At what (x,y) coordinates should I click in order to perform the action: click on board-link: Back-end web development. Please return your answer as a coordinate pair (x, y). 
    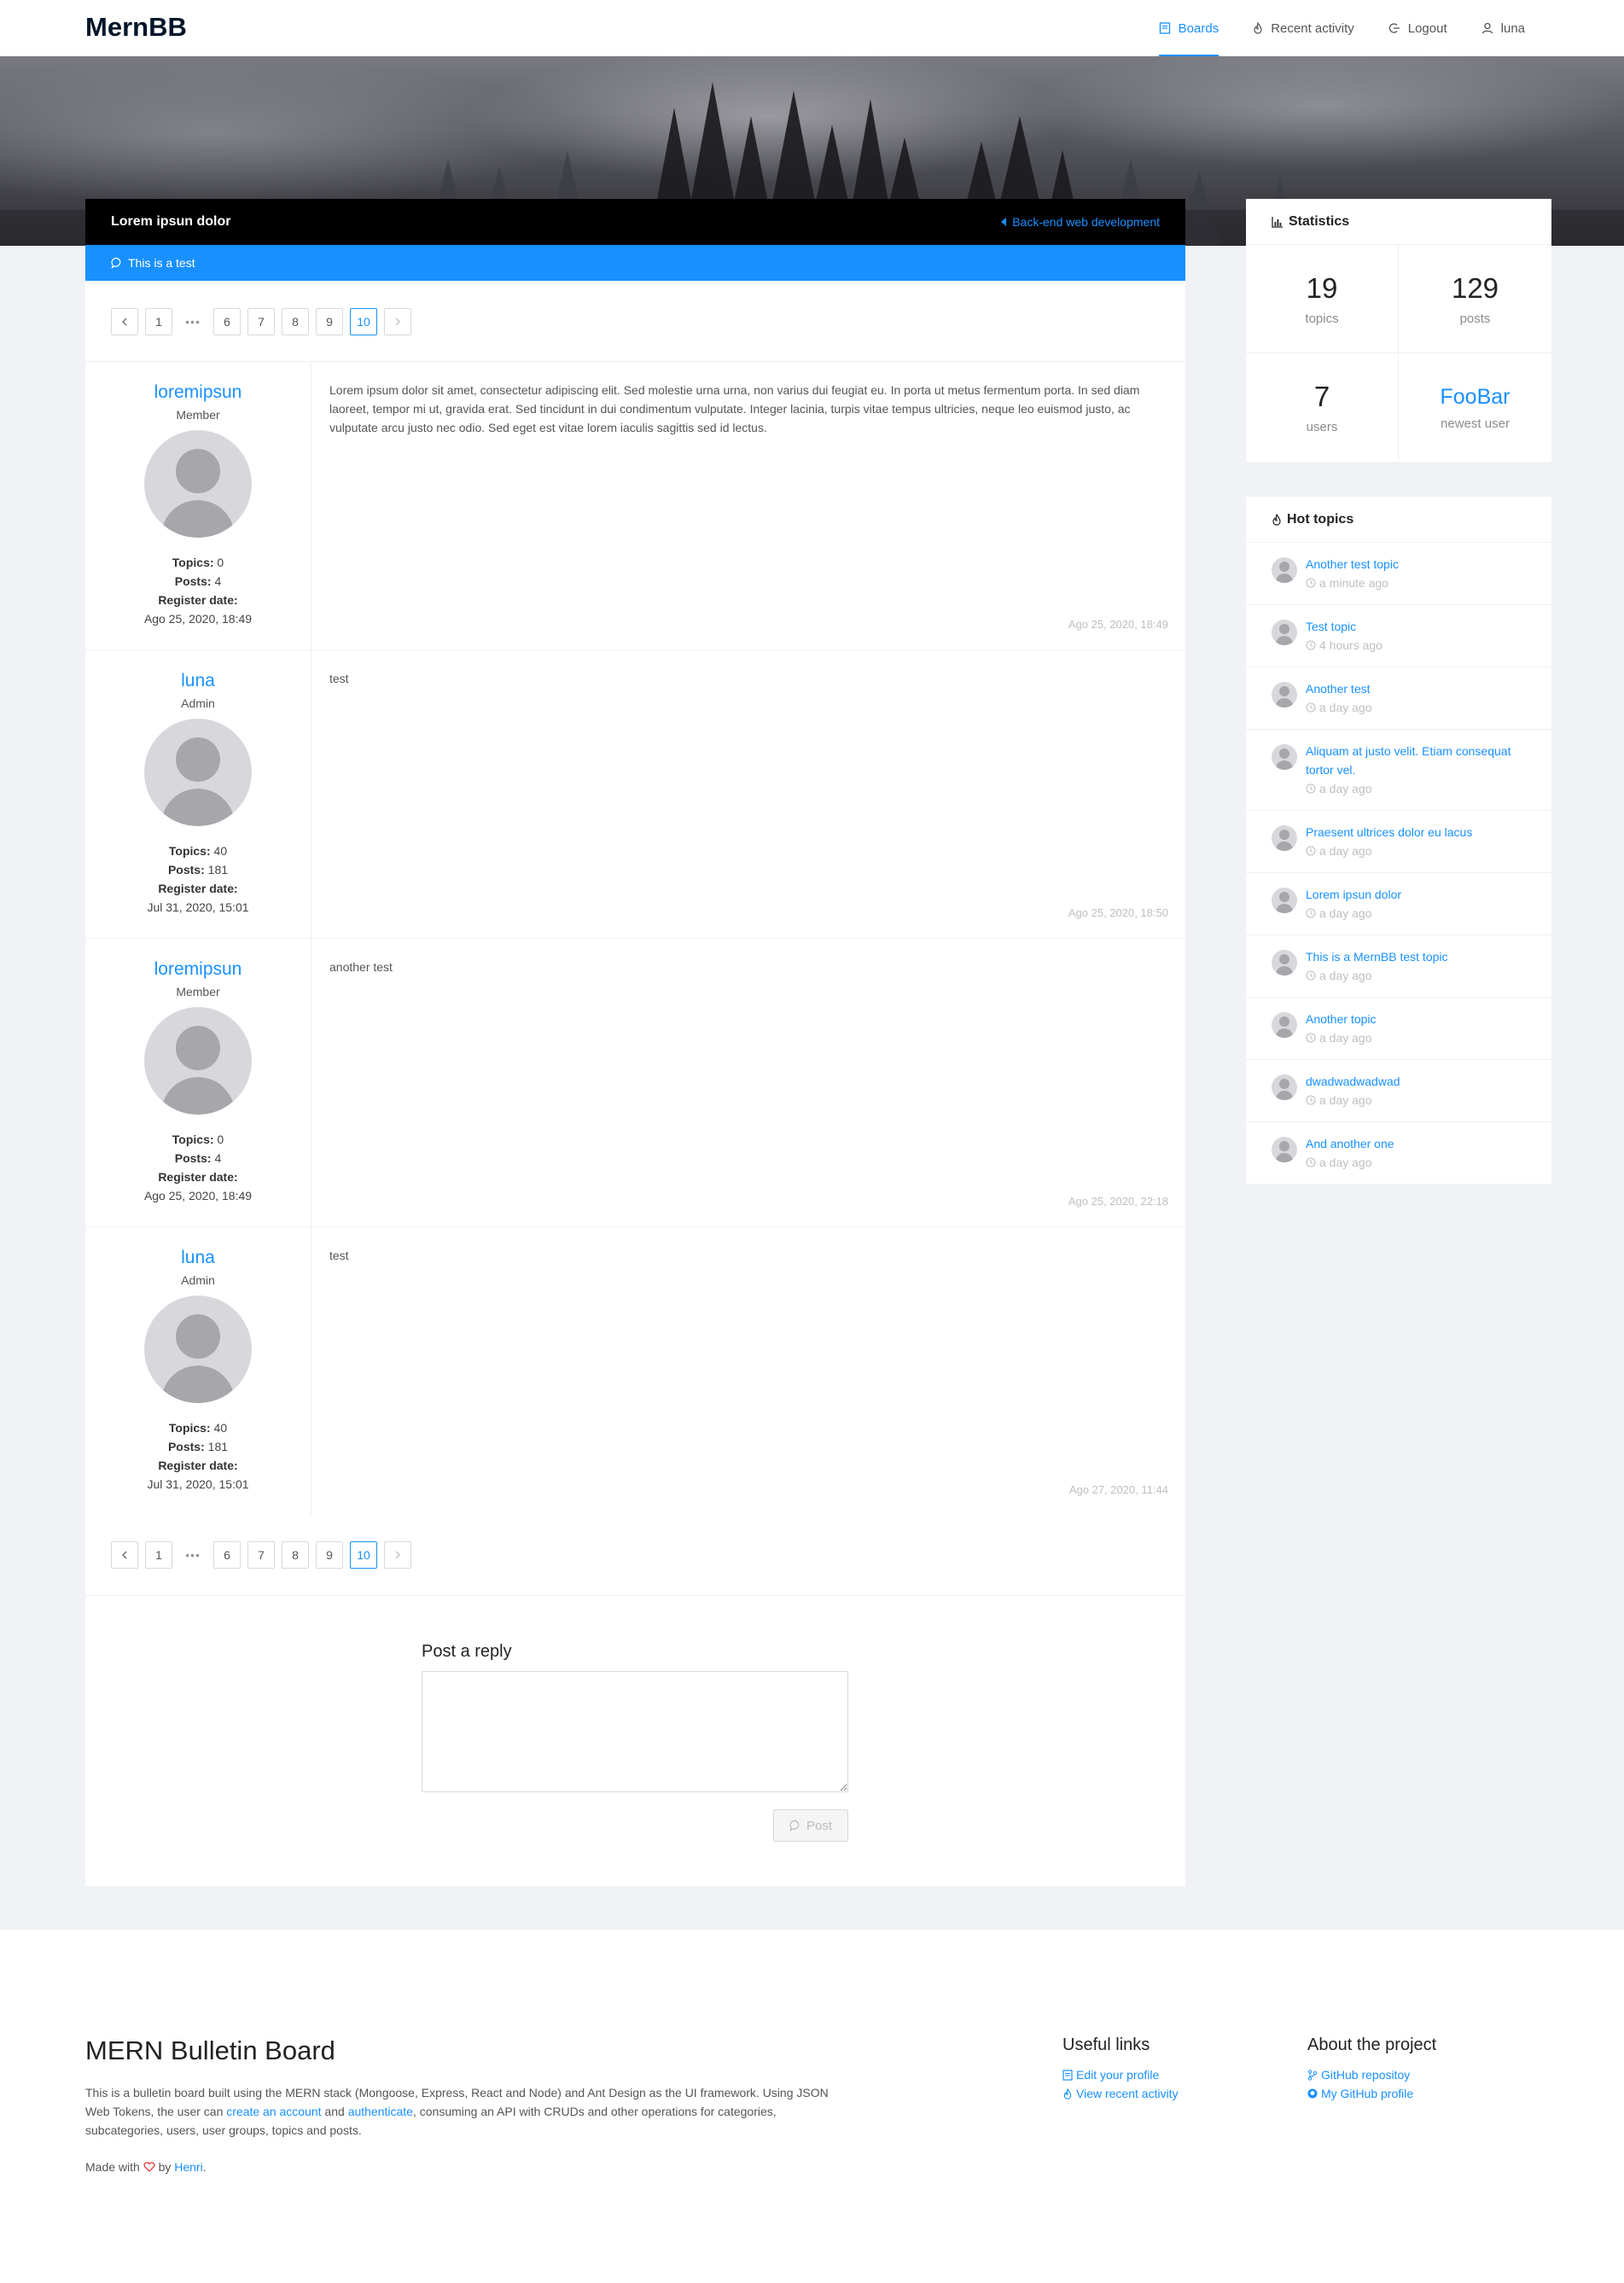
    Looking at the image, I should click on (1080, 222).